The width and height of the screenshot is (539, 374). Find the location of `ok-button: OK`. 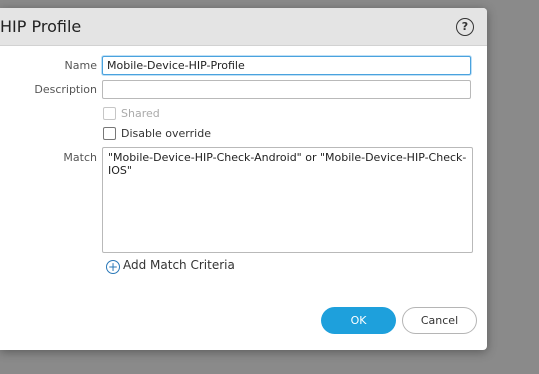

ok-button: OK is located at coordinates (358, 320).